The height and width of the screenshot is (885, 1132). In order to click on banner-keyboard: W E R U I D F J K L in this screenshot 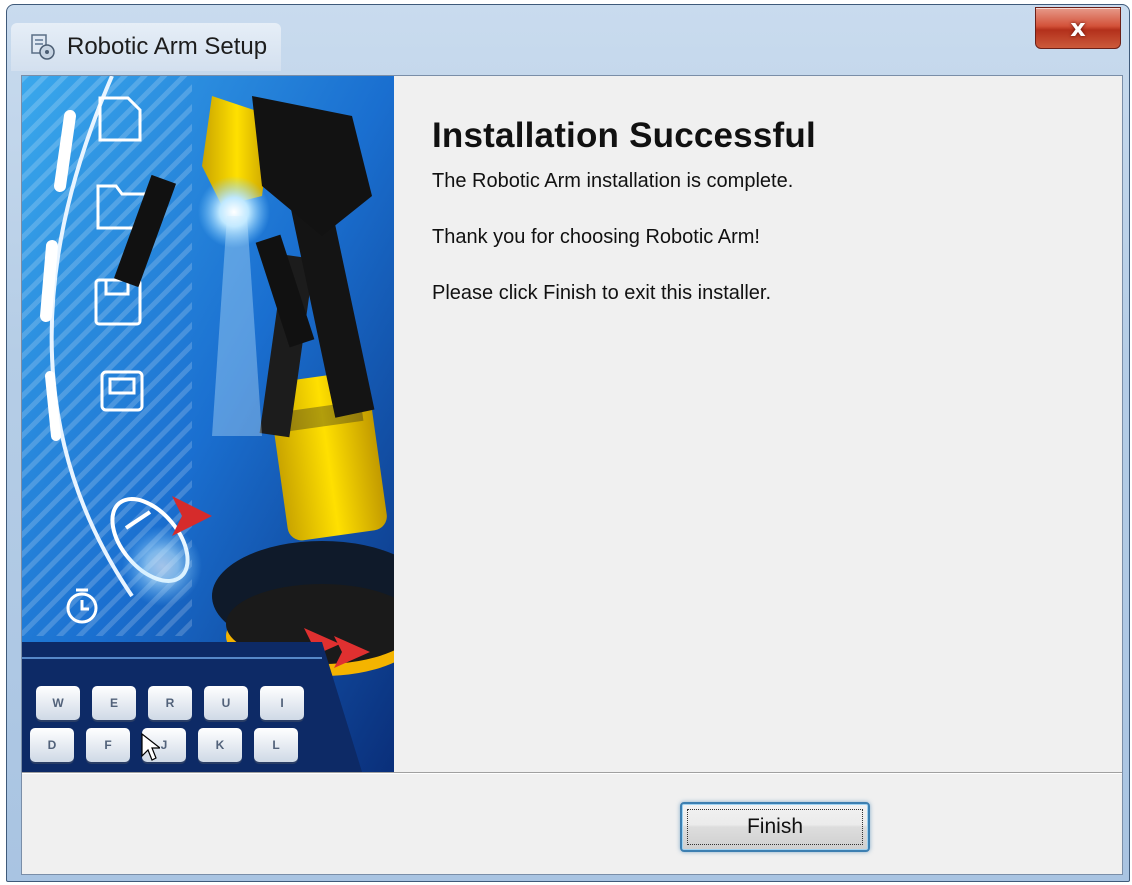, I will do `click(208, 724)`.